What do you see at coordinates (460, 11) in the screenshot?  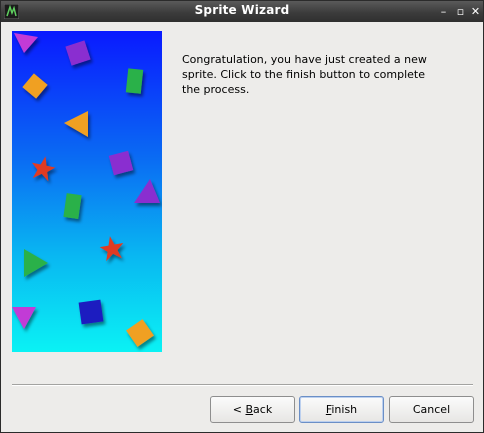 I see `maximize-icon: ▫` at bounding box center [460, 11].